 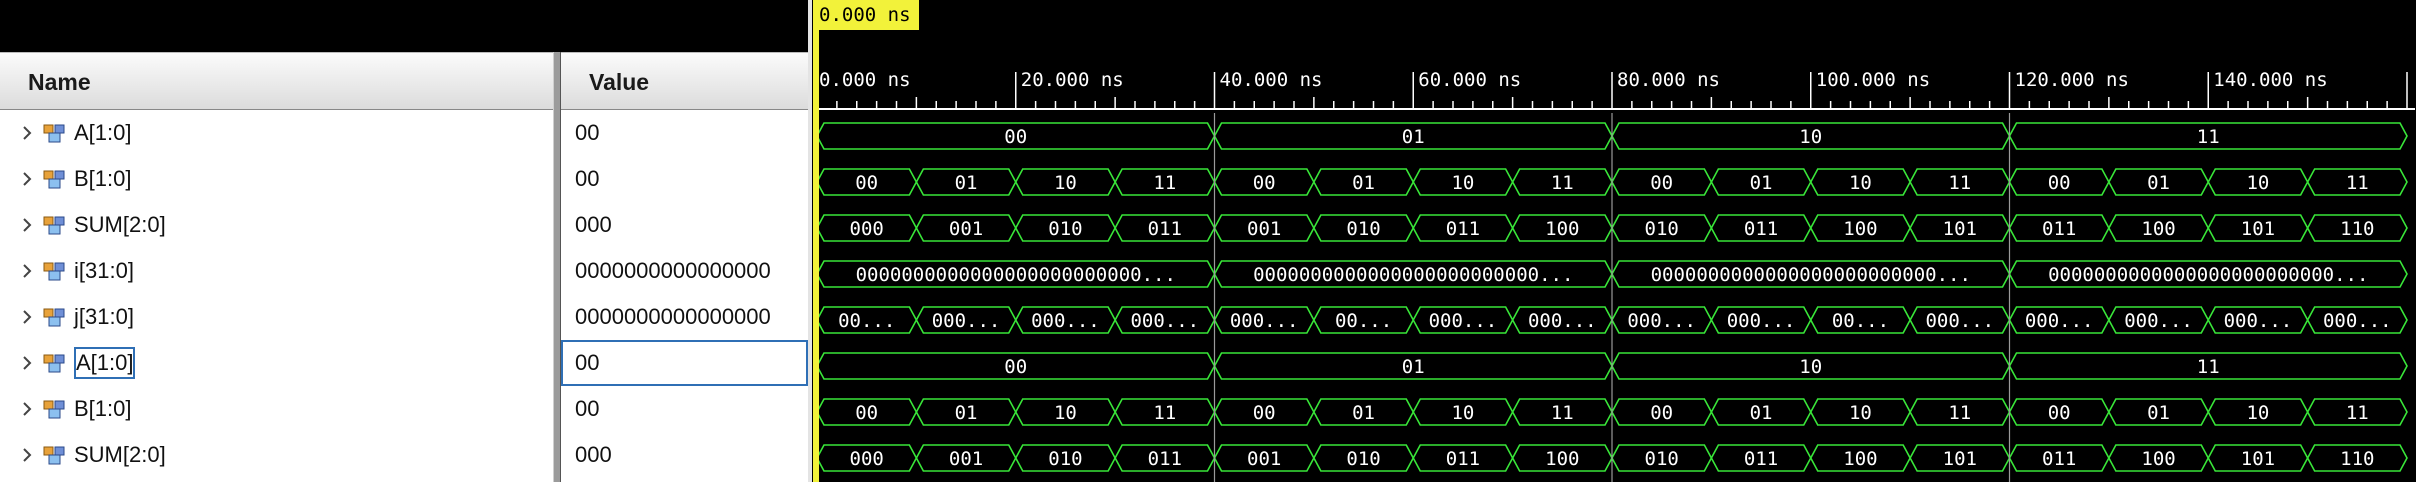 I want to click on time-cursor, so click(x=816, y=241).